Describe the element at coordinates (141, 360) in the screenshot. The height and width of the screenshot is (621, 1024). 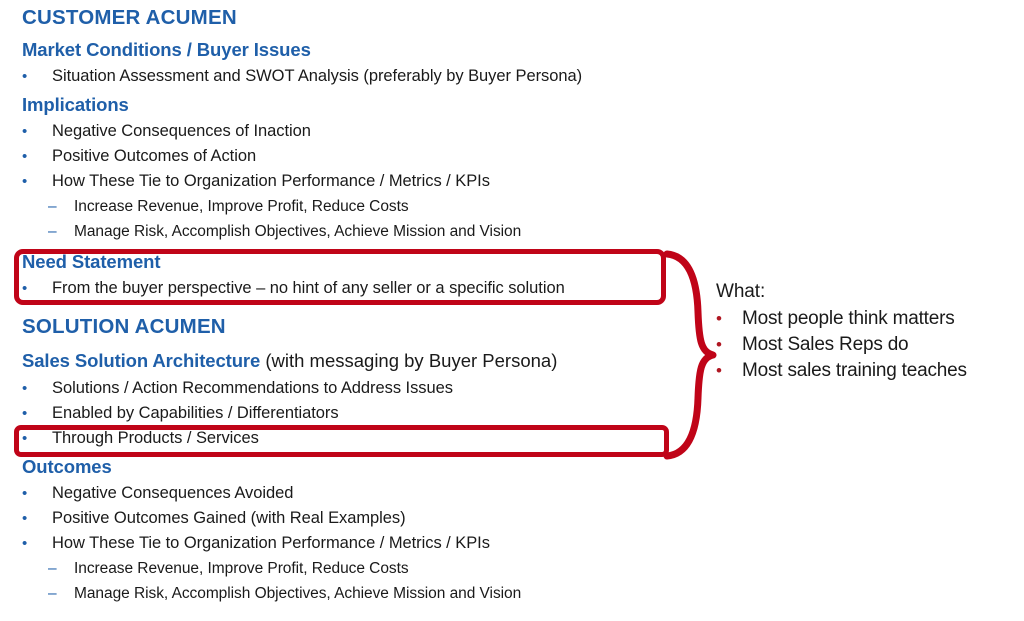
I see `outline-heading-text: Sales Solution Architecture` at that location.